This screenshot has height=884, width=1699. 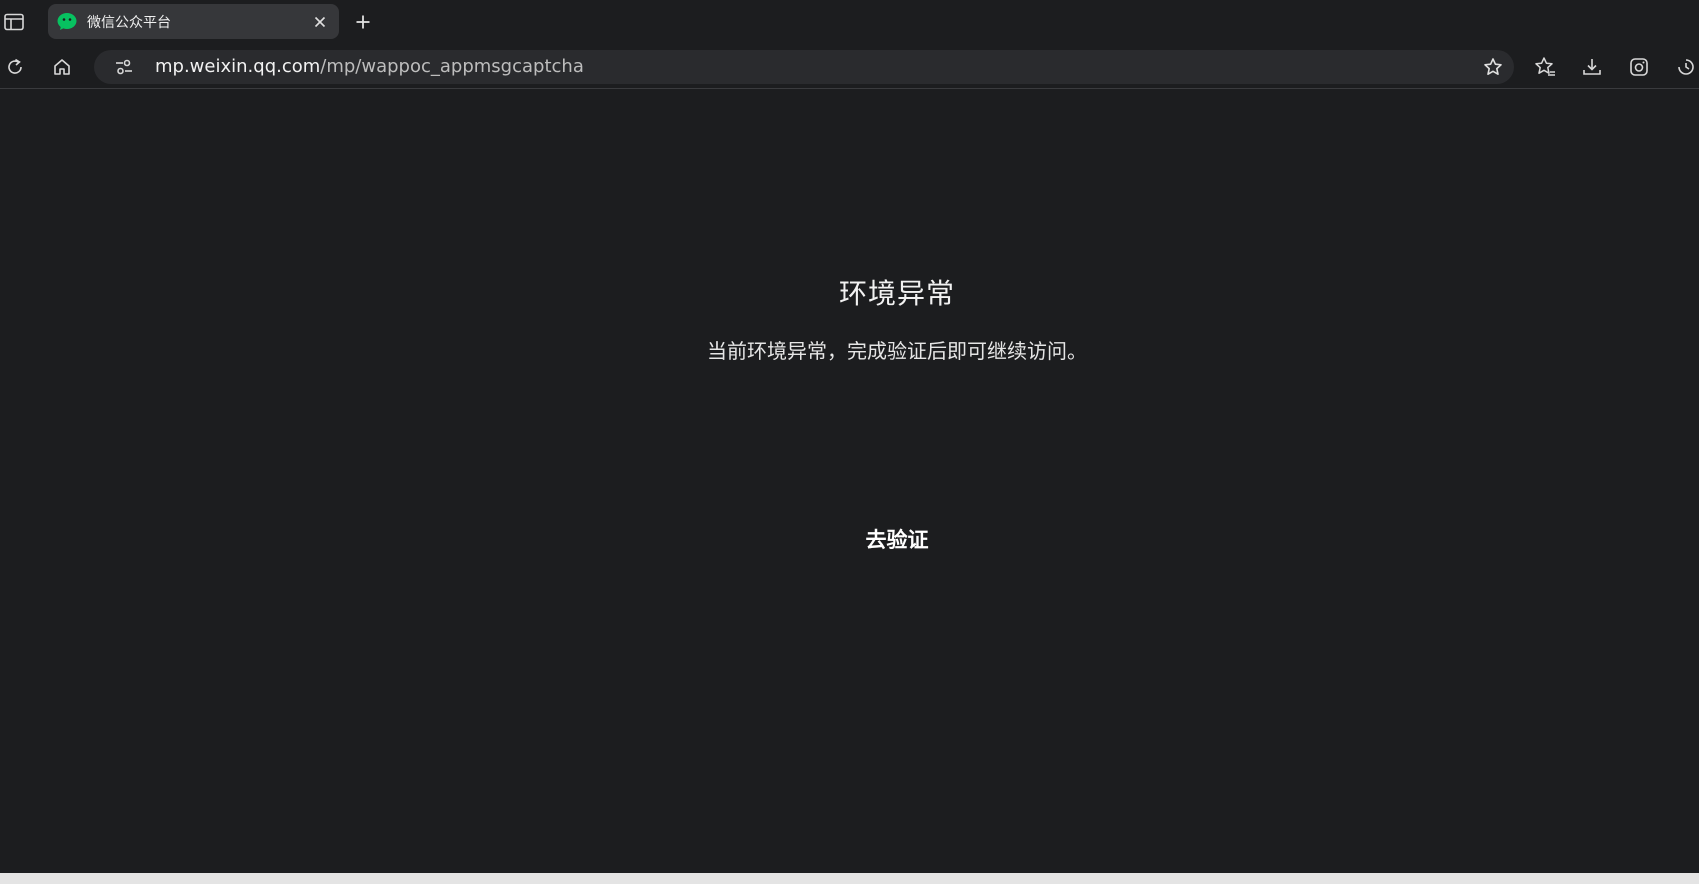 I want to click on tab-strip: 微信公众平台, so click(x=849, y=22).